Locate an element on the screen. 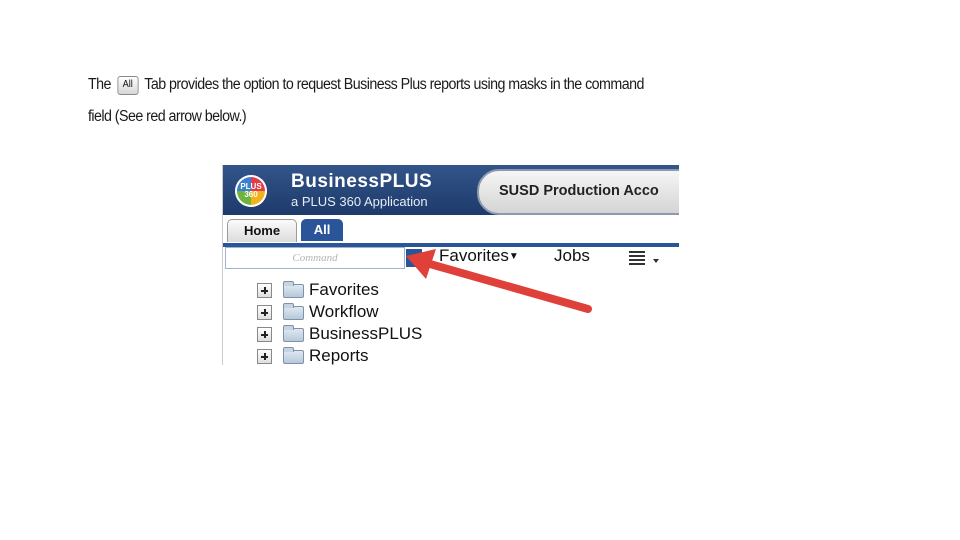 Image resolution: width=960 pixels, height=540 pixels. app-subtitle: a PLUS 360 Application is located at coordinates (359, 201).